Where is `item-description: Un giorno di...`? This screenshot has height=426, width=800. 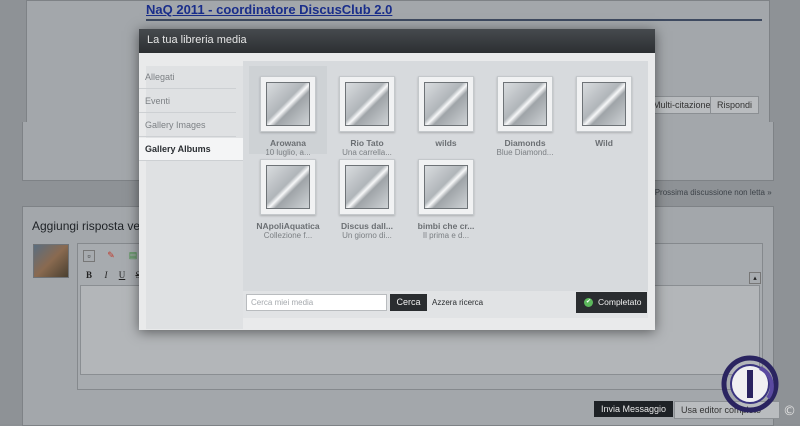 item-description: Un giorno di... is located at coordinates (367, 235).